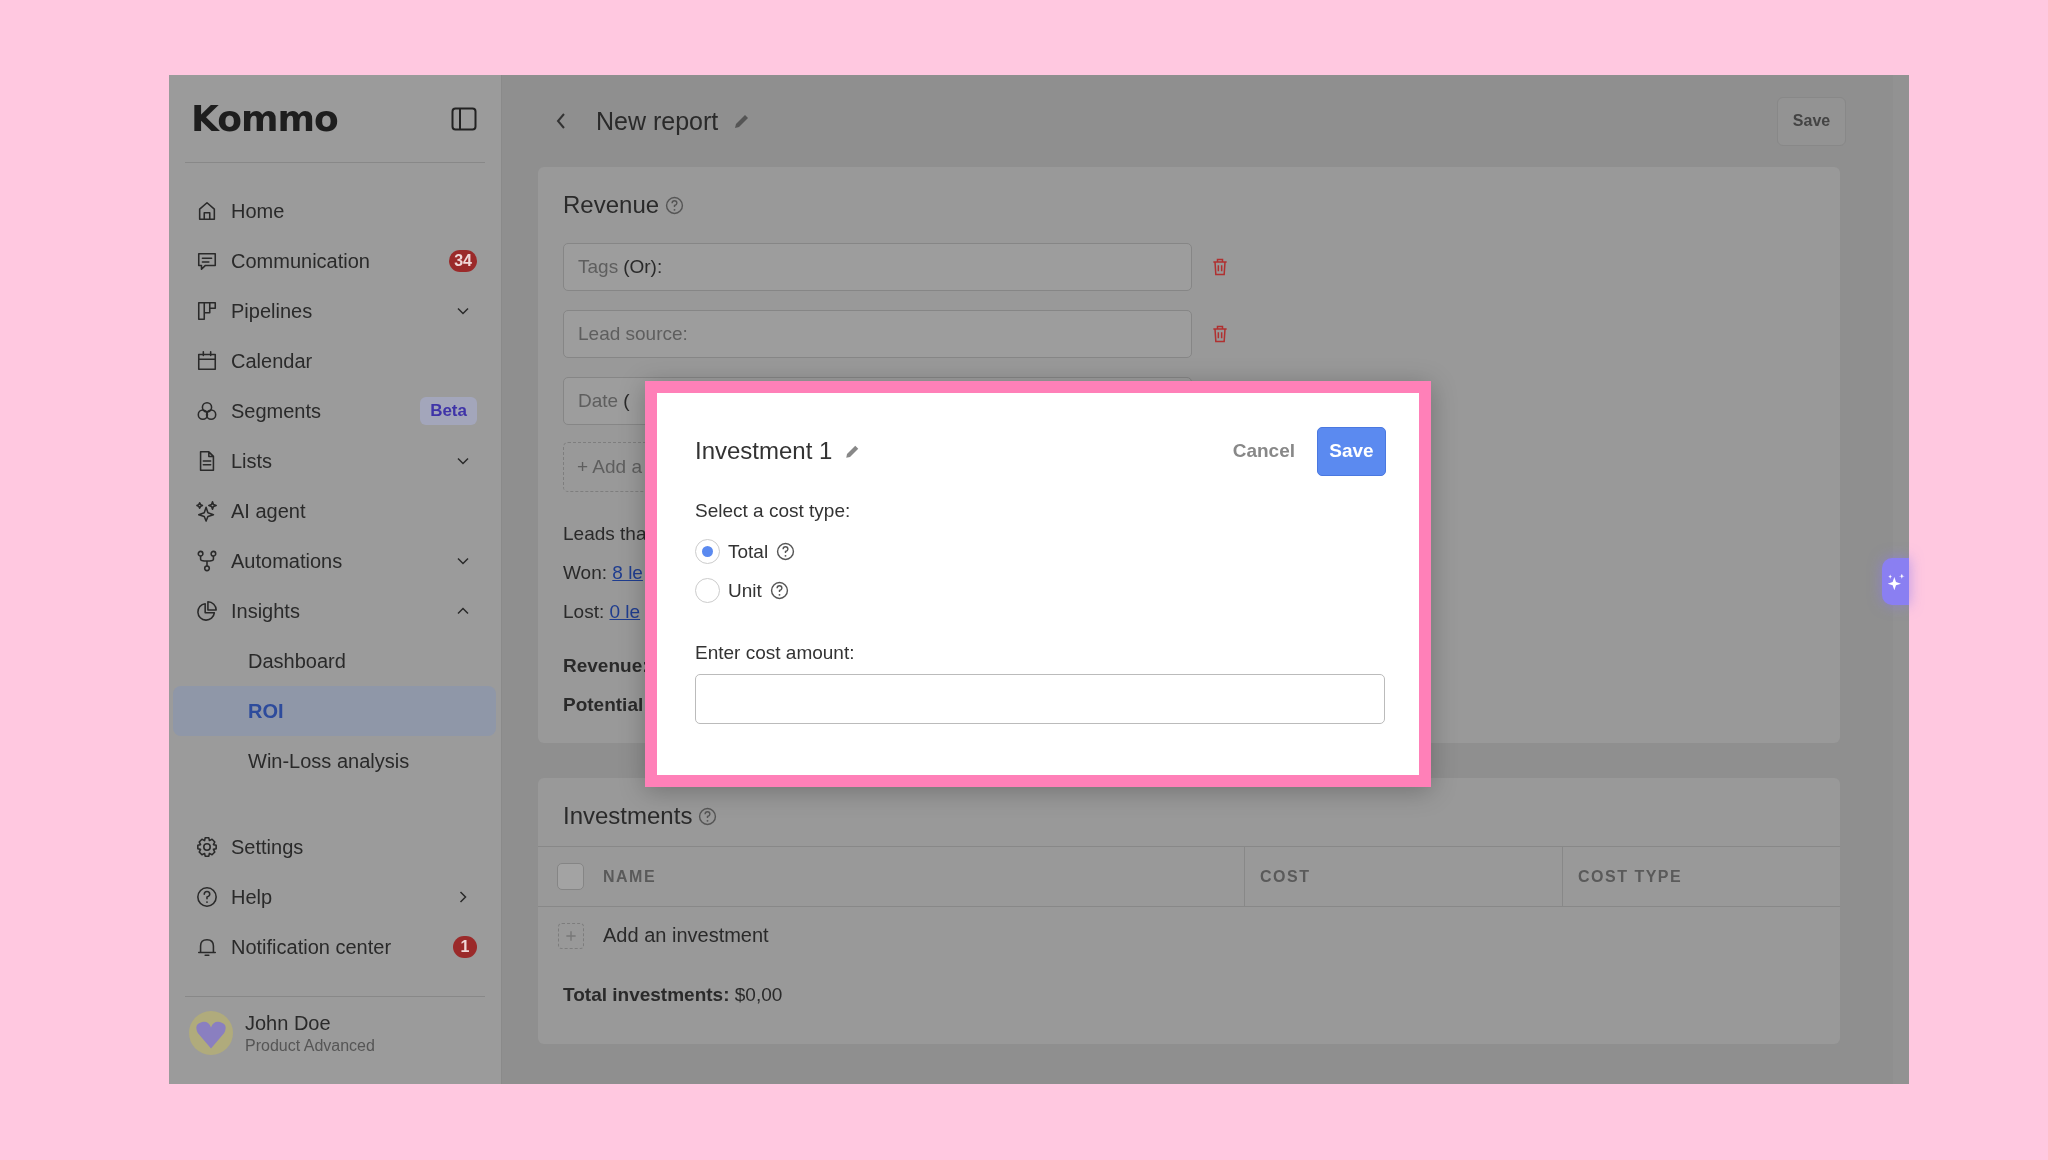  I want to click on leads-link: 0 le, so click(625, 611).